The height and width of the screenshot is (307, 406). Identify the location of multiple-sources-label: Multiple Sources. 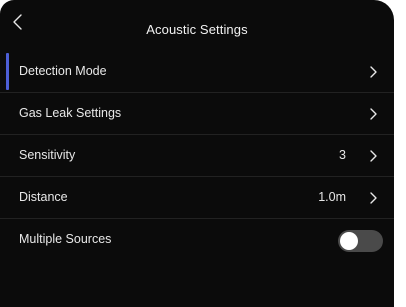
(65, 239).